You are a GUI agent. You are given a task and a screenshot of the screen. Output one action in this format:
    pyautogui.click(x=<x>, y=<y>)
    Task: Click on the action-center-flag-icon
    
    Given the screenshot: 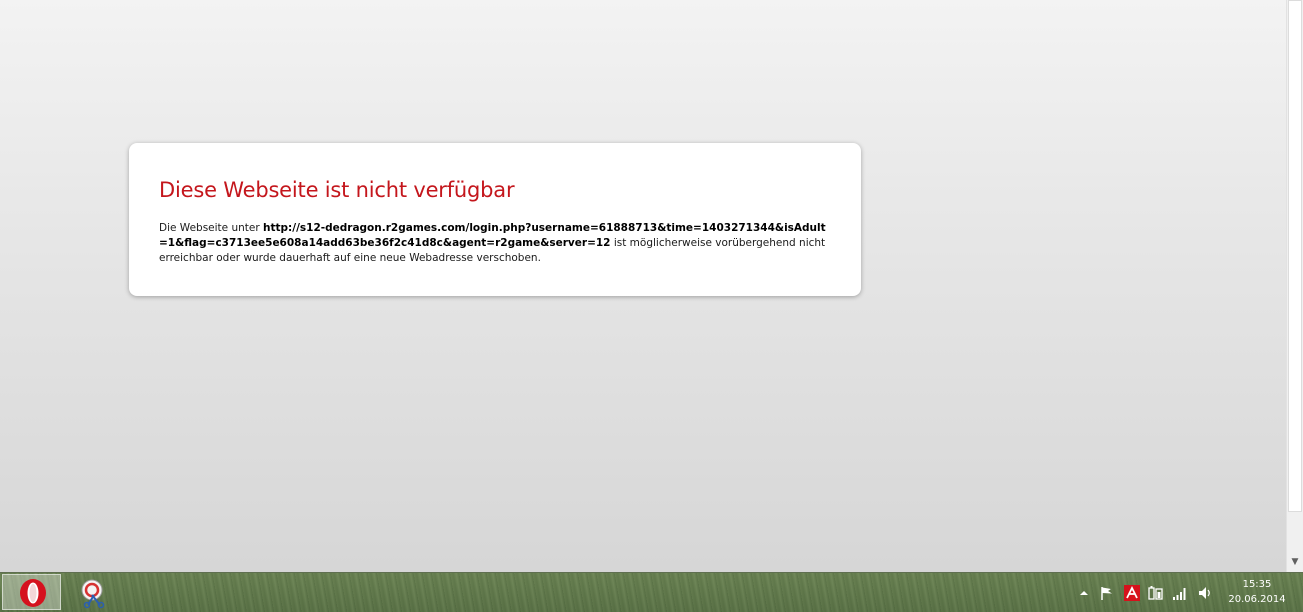 What is the action you would take?
    pyautogui.click(x=1107, y=593)
    